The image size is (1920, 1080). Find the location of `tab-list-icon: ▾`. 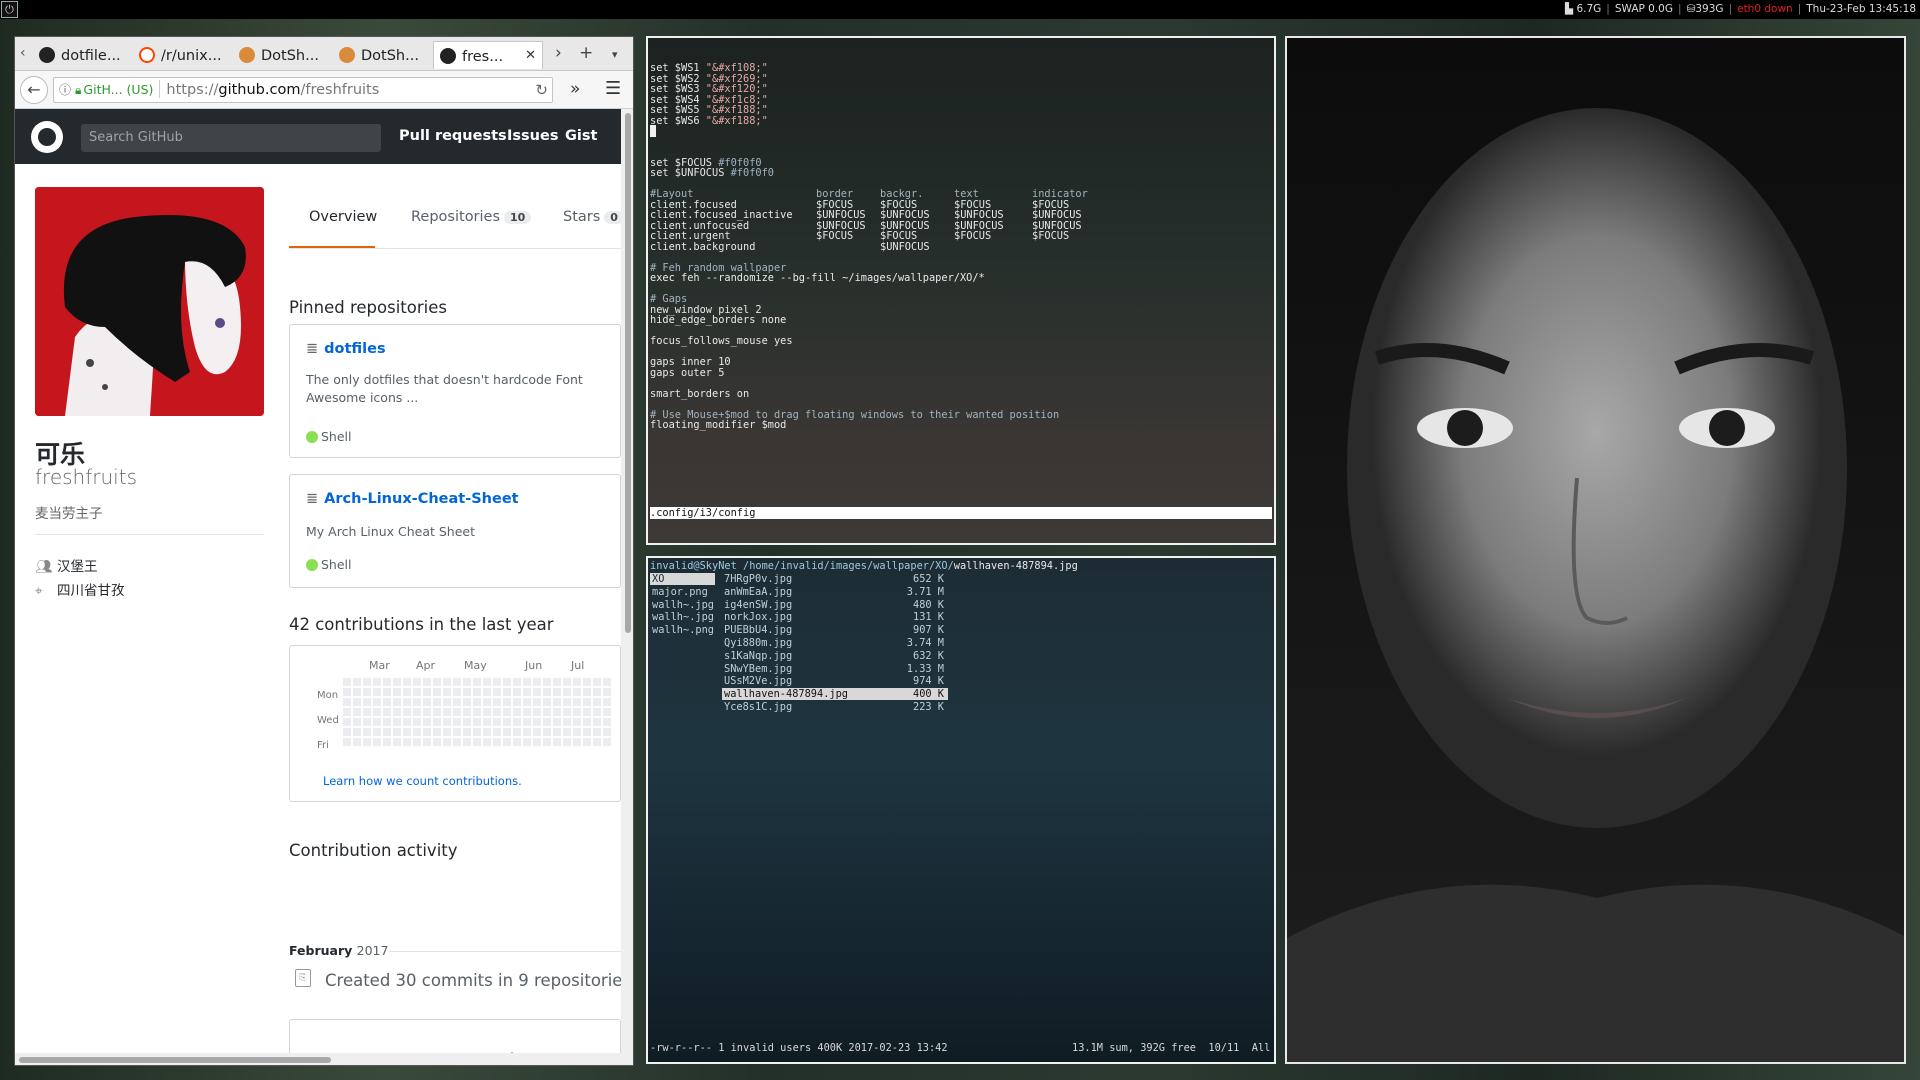

tab-list-icon: ▾ is located at coordinates (615, 54).